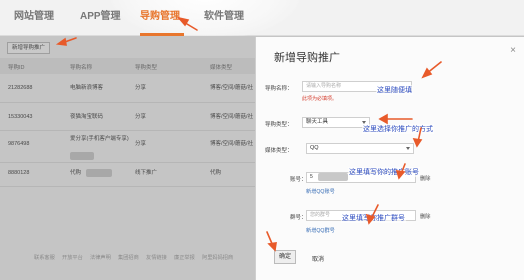 The height and width of the screenshot is (280, 524). Describe the element at coordinates (285, 257) in the screenshot. I see `confirm-button: 确定` at that location.